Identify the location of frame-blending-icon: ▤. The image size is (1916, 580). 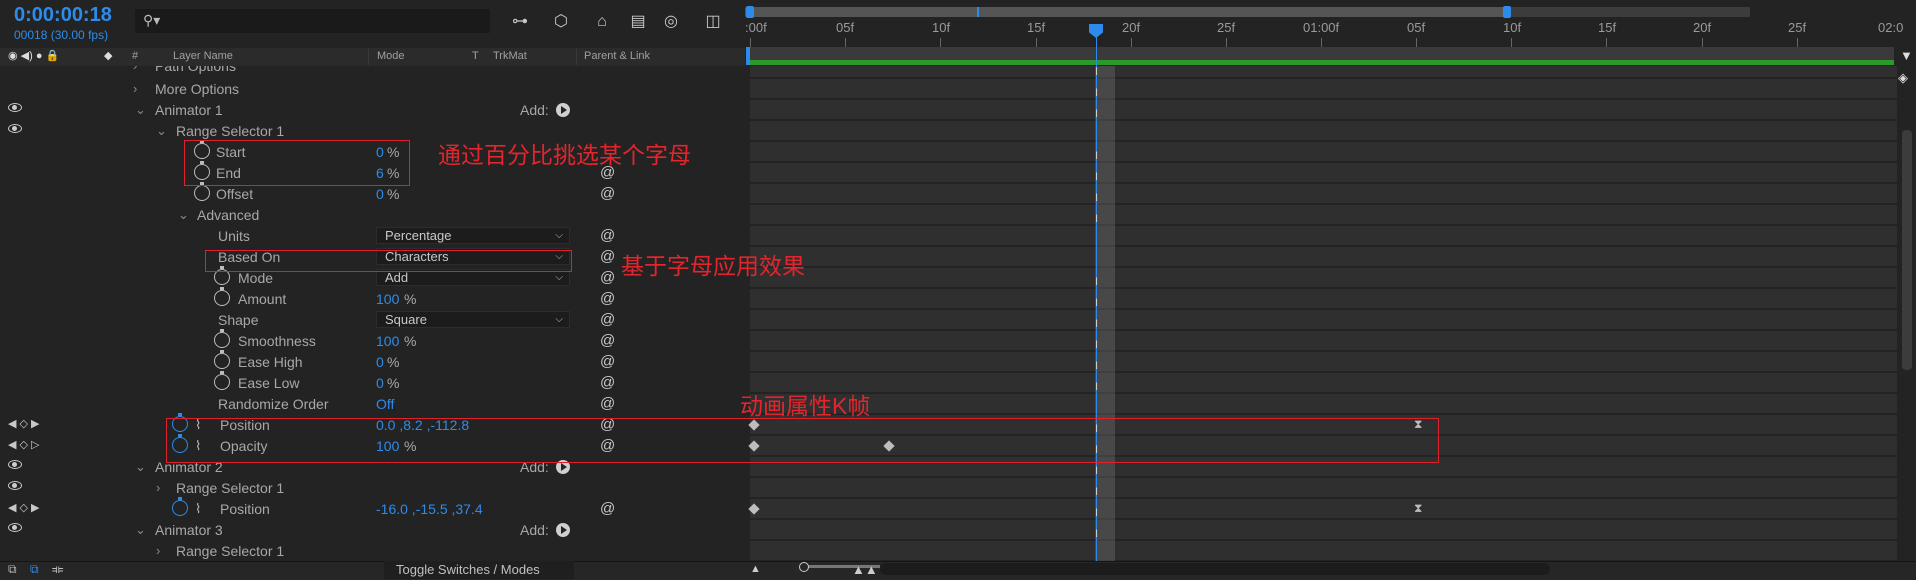
(638, 22).